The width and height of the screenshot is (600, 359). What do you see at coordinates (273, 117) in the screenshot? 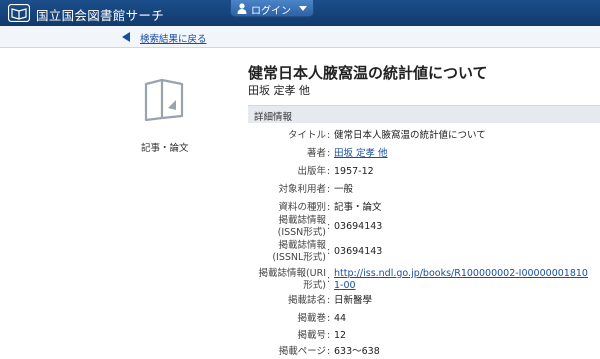
I see `section-title: 詳細情報` at bounding box center [273, 117].